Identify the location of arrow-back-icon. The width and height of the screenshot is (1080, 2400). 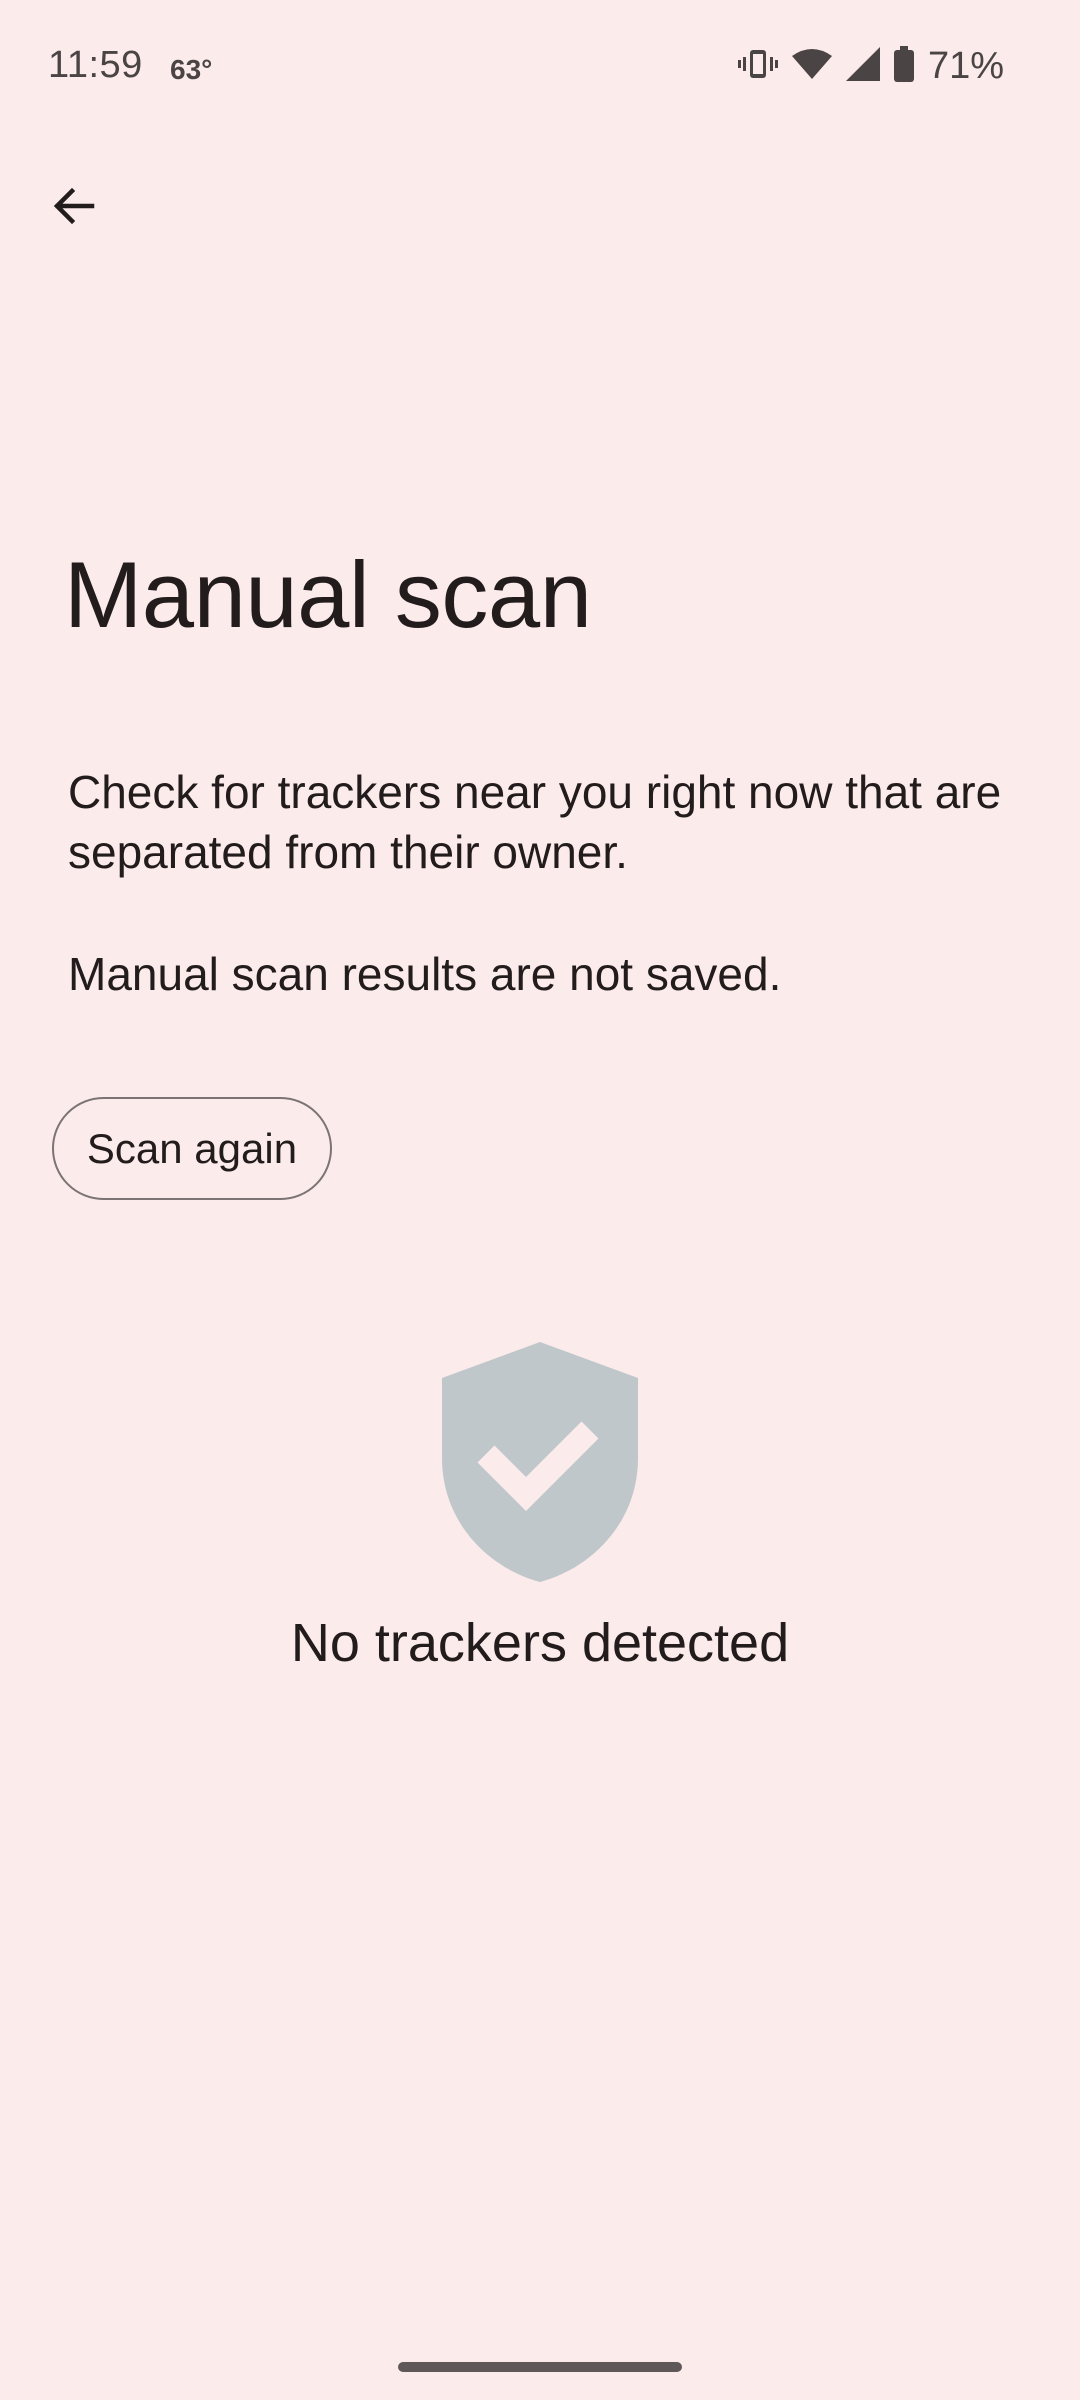
(74, 206).